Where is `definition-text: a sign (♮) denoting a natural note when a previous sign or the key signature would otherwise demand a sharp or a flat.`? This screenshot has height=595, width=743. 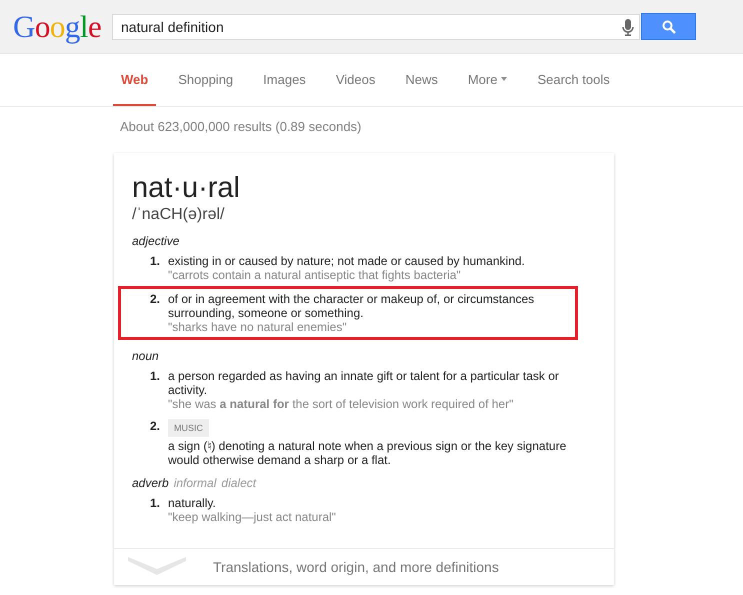
definition-text: a sign (♮) denoting a natural note when a previous sign or the key signature would otherwise demand a sharp or a flat. is located at coordinates (368, 453).